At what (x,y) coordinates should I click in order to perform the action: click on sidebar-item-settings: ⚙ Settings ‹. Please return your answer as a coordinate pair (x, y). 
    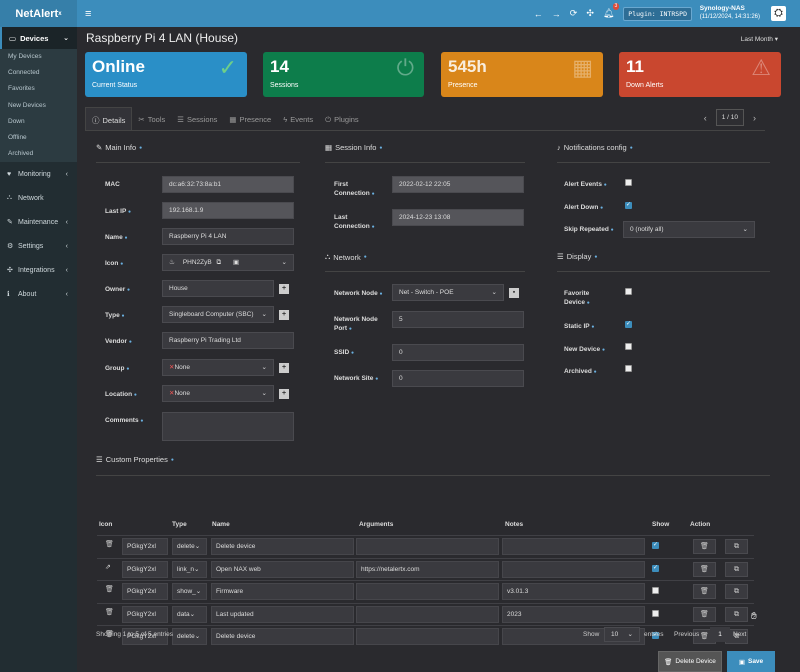
    Looking at the image, I should click on (38, 246).